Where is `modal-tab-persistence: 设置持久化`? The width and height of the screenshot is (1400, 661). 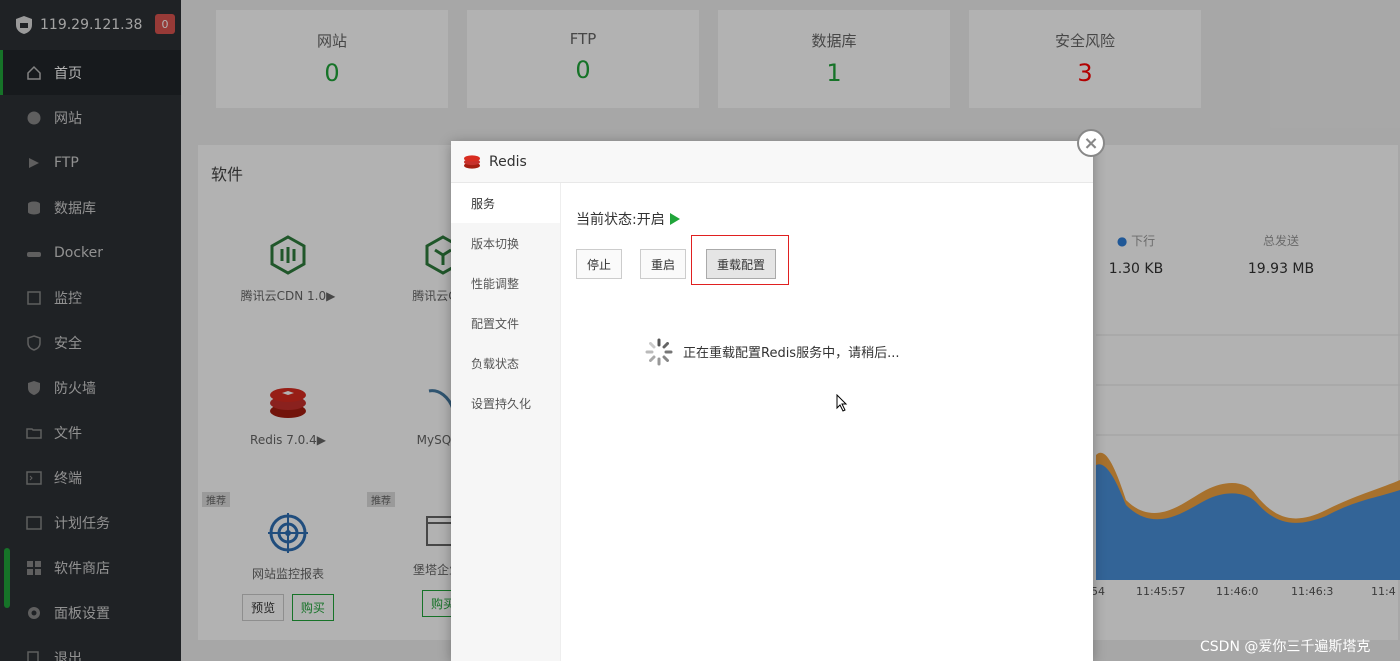
modal-tab-persistence: 设置持久化 is located at coordinates (505, 403).